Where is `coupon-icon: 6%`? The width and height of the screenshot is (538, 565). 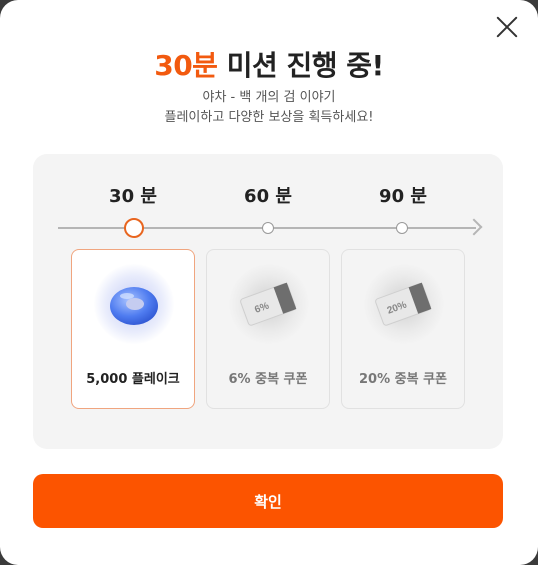
coupon-icon: 6% is located at coordinates (269, 304).